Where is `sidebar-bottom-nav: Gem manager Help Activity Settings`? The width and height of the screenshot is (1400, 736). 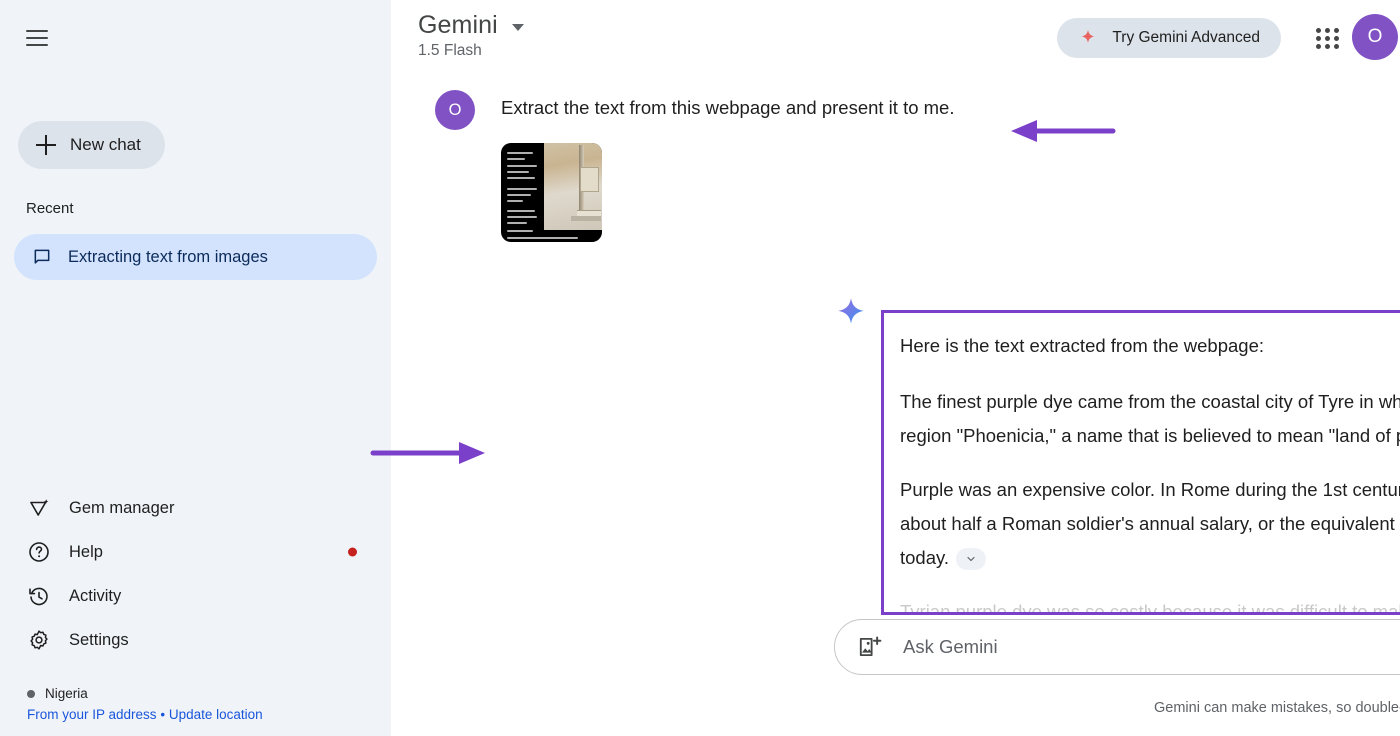 sidebar-bottom-nav: Gem manager Help Activity Settings is located at coordinates (195, 574).